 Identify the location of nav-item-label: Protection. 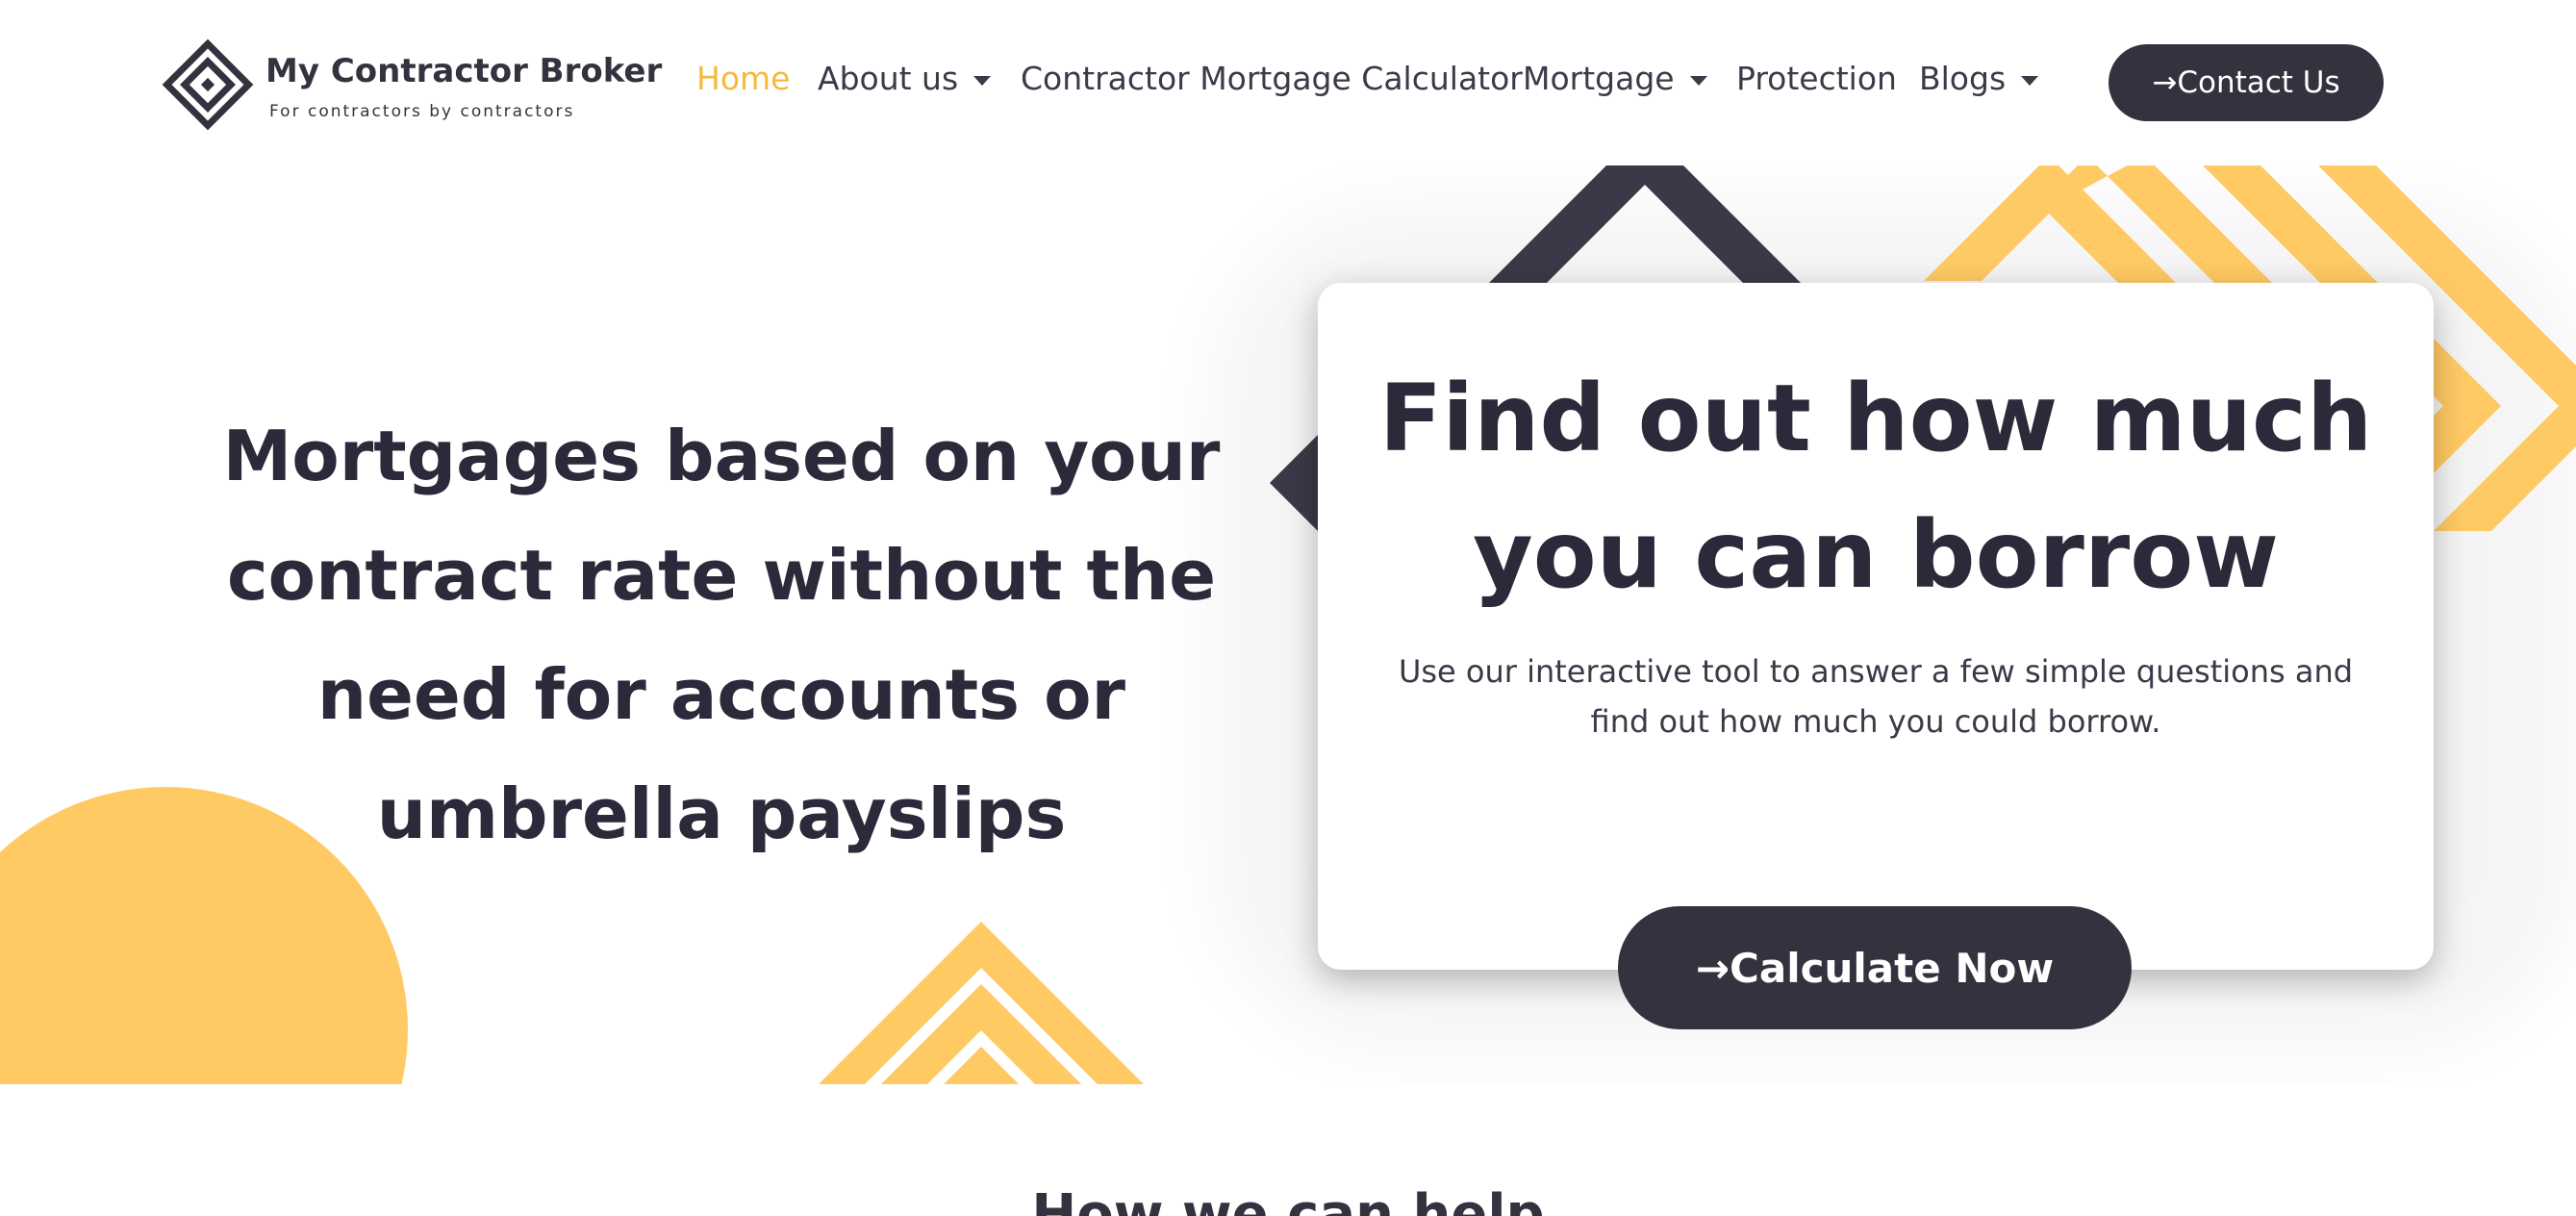
(1817, 78).